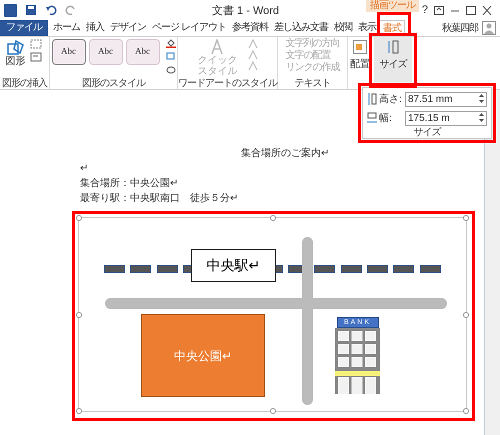 Image resolution: width=500 pixels, height=435 pixels. Describe the element at coordinates (84, 168) in the screenshot. I see `document-text: ↵` at that location.